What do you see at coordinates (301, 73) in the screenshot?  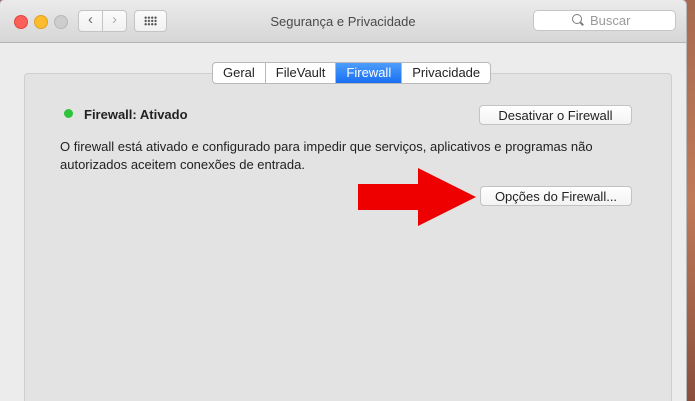 I see `tab-filevault: FileVault` at bounding box center [301, 73].